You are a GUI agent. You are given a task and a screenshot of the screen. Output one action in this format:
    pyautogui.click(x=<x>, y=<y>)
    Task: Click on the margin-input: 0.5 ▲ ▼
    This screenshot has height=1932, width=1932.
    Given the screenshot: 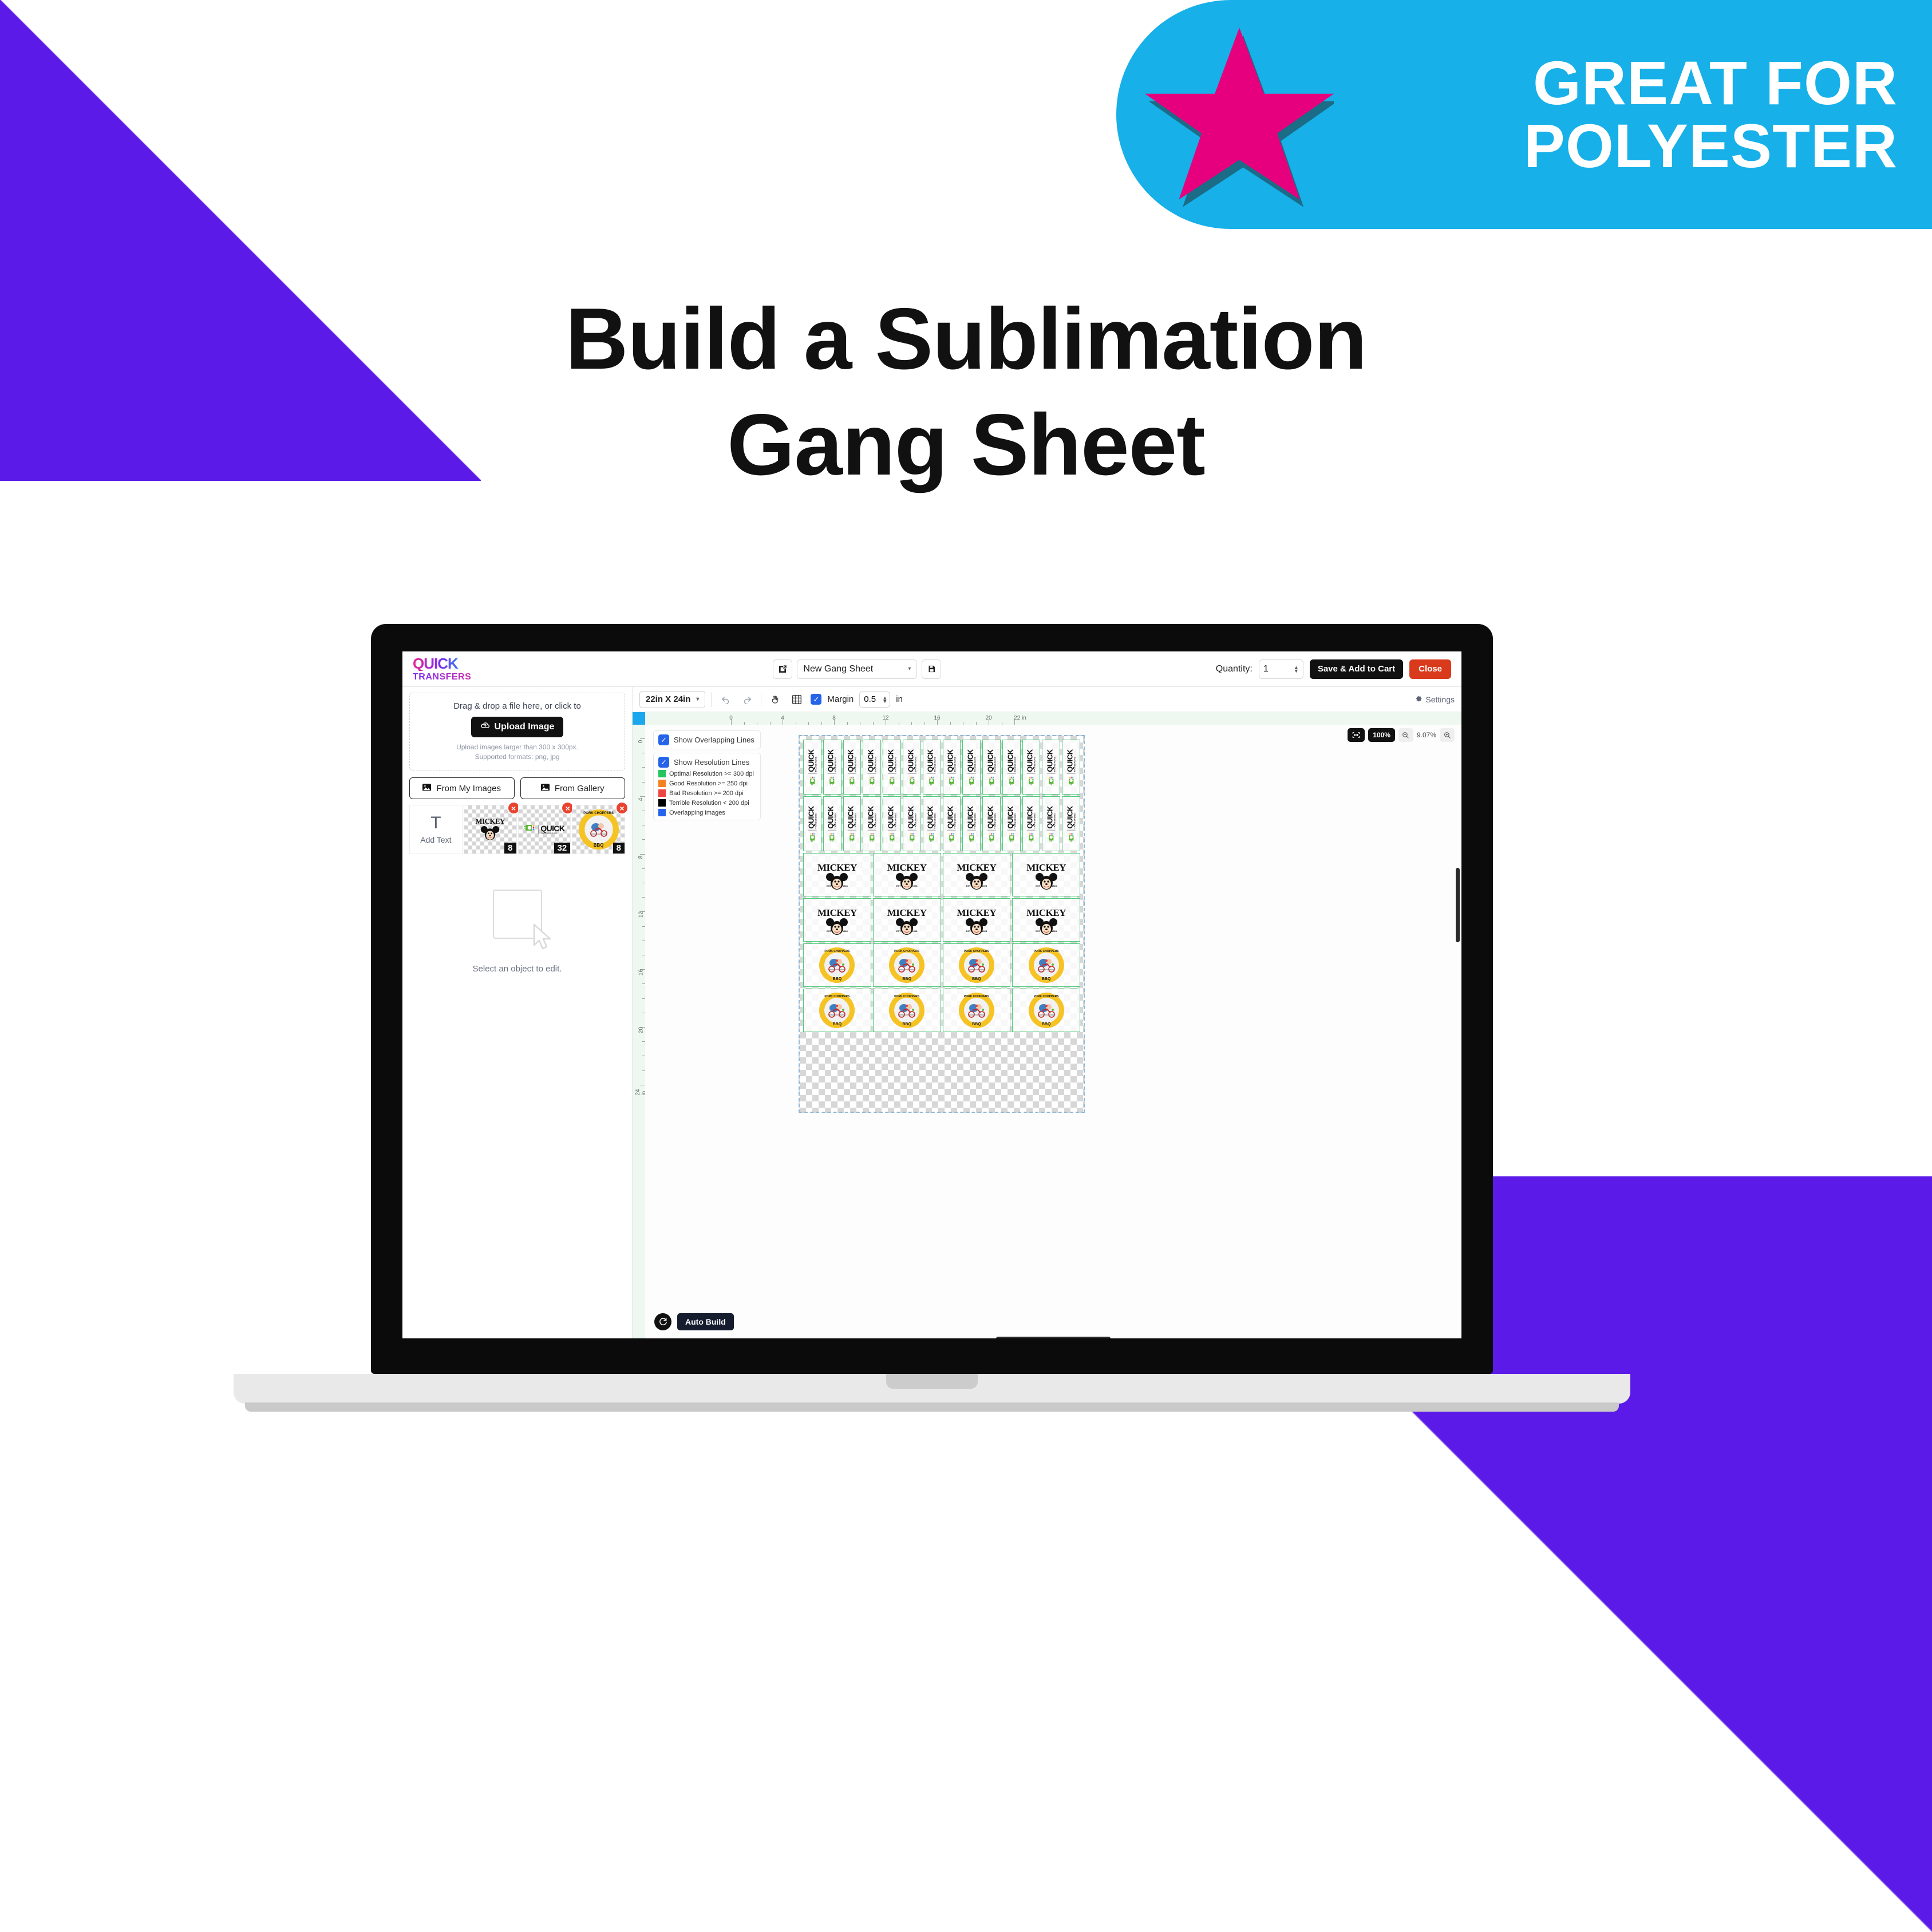 What is the action you would take?
    pyautogui.click(x=875, y=699)
    